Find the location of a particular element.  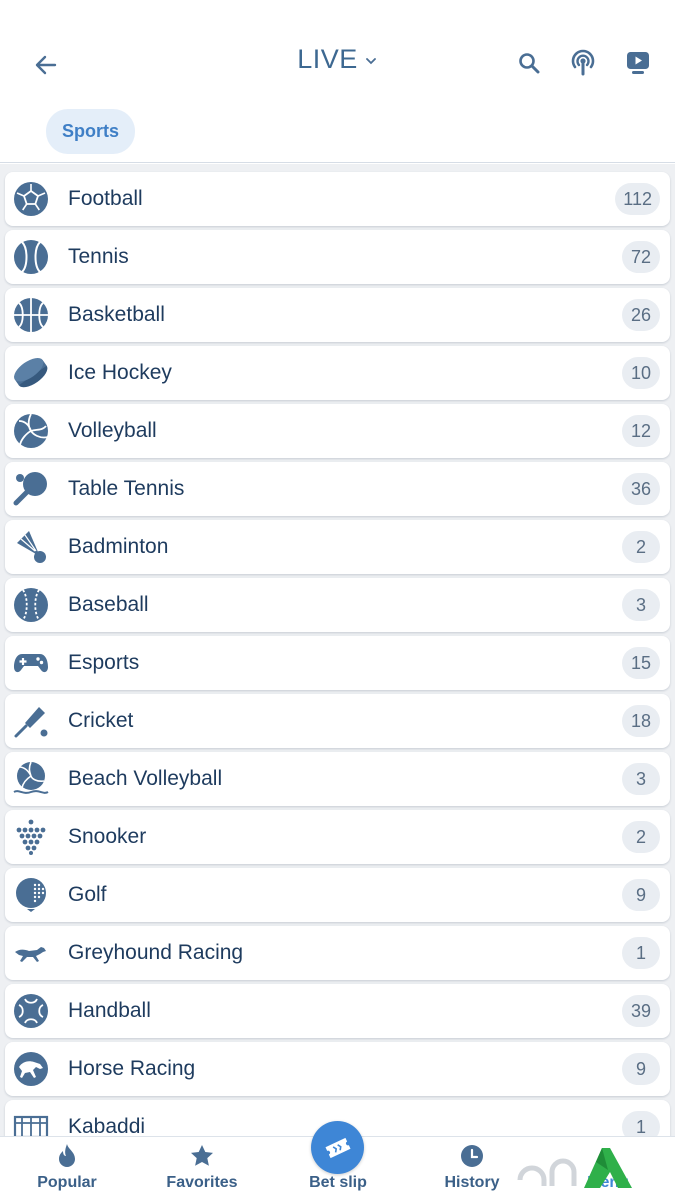

beach-volleyball-icon is located at coordinates (31, 779).